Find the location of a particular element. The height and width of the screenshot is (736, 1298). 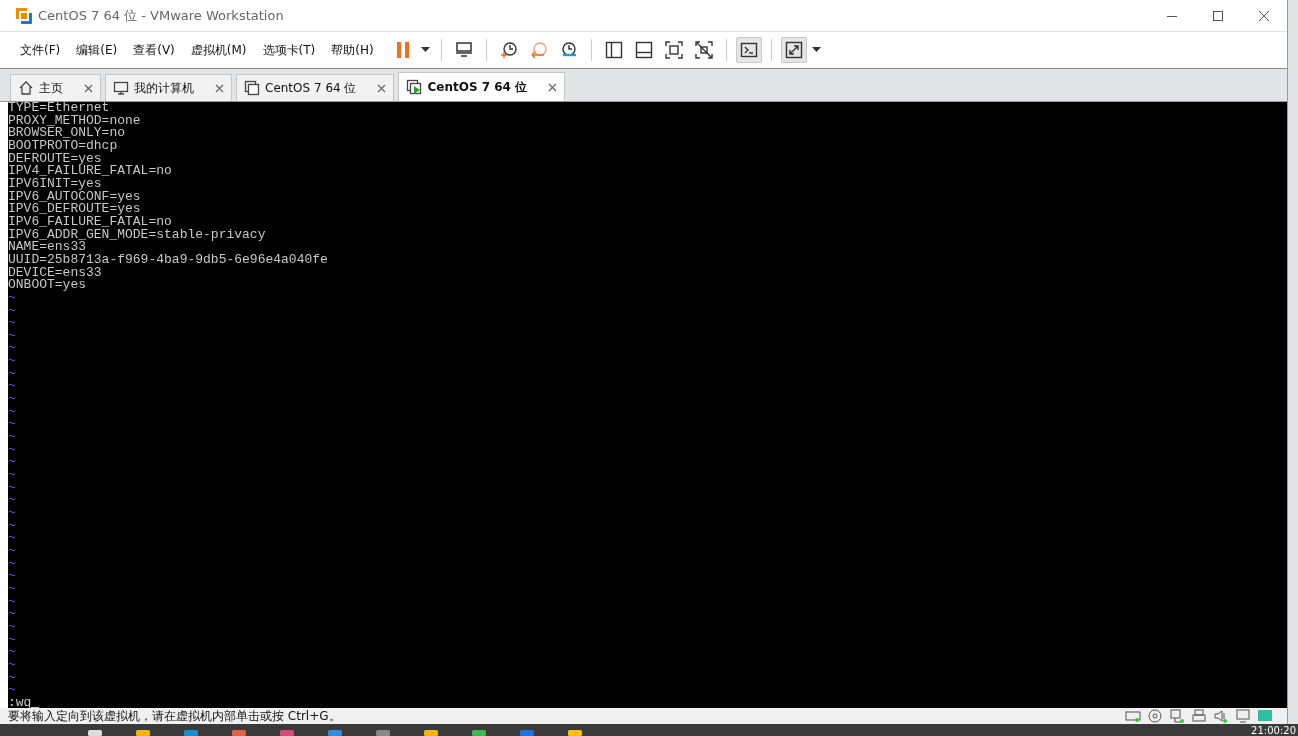

terminal-line: DEVICE=ens33 is located at coordinates (55, 273).